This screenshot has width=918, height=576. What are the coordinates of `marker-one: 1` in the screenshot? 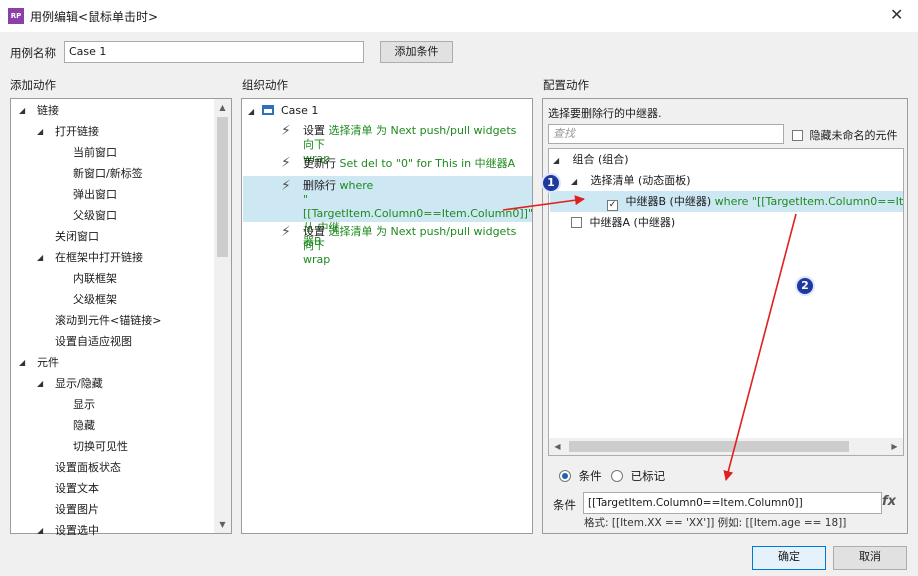 It's located at (551, 183).